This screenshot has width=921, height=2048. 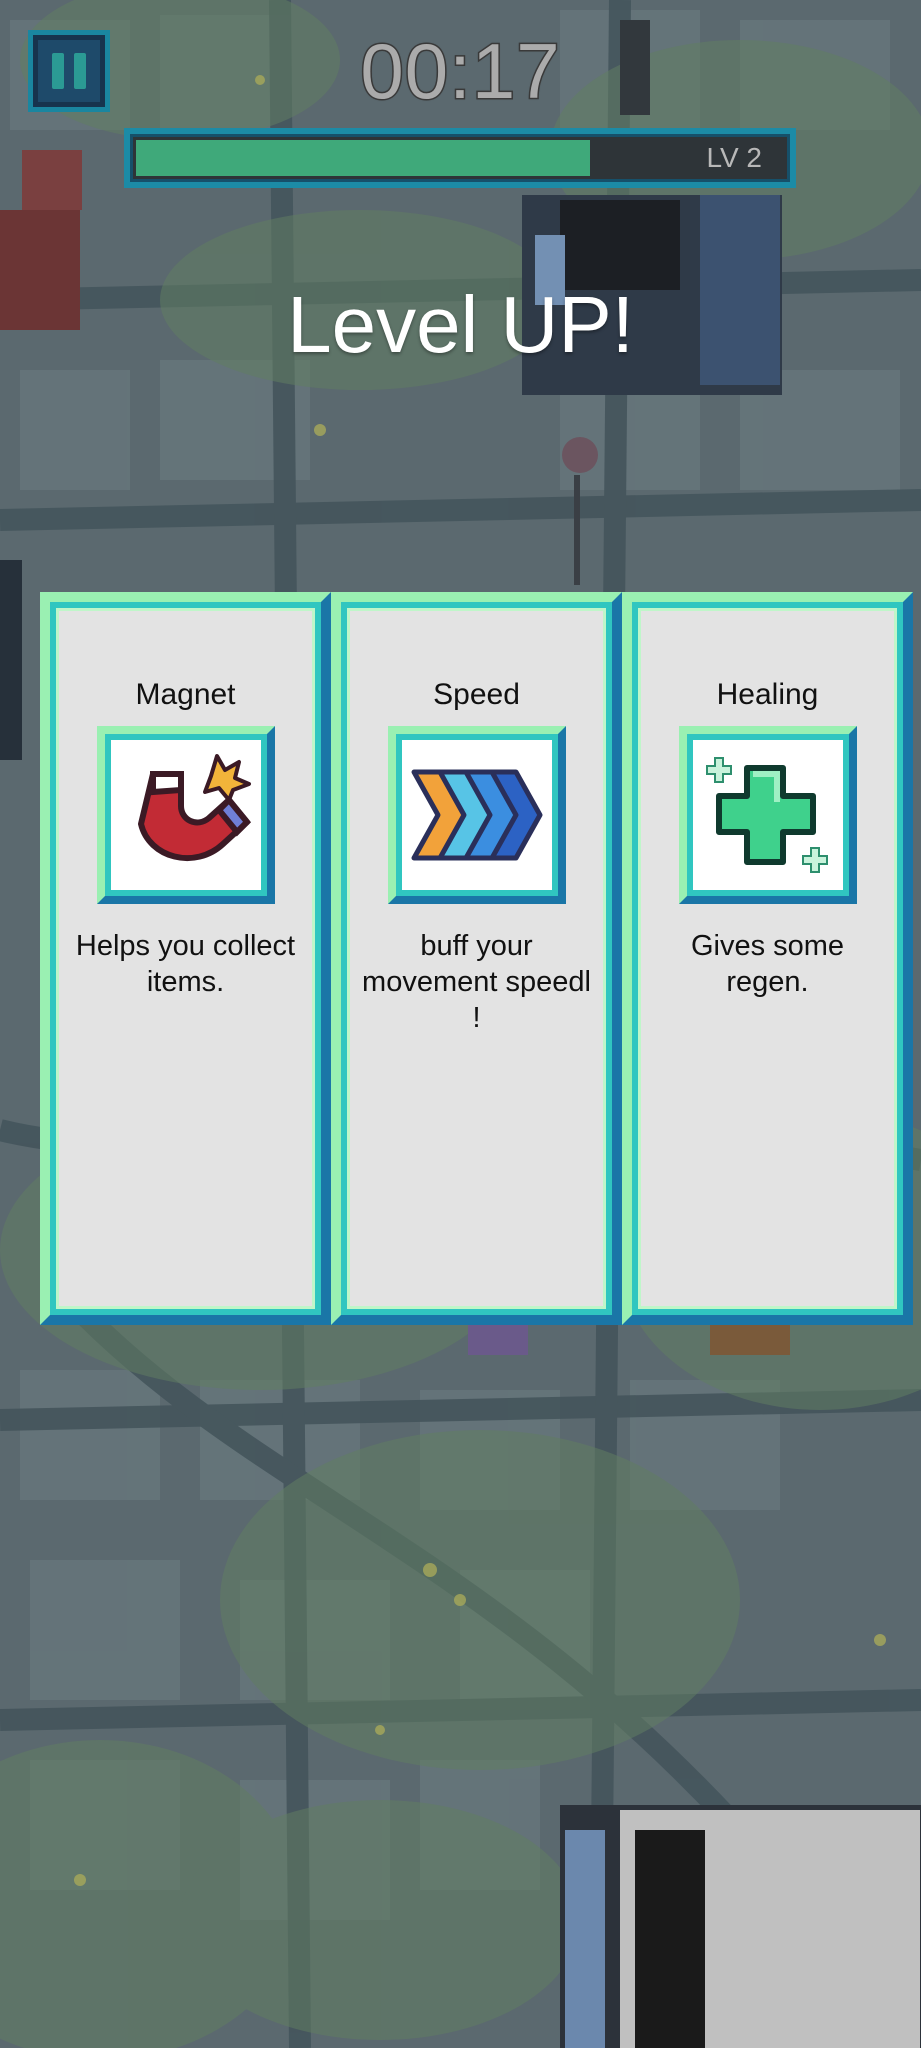 What do you see at coordinates (476, 982) in the screenshot?
I see `card-description: buff your movement speedl !` at bounding box center [476, 982].